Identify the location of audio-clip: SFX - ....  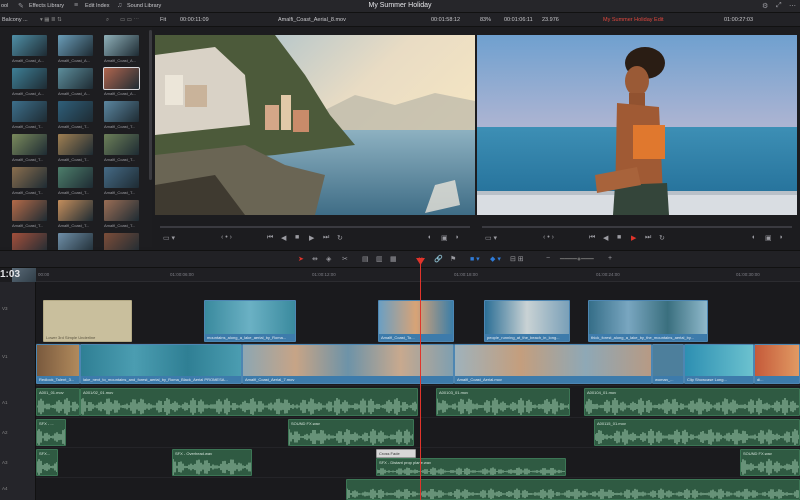
(51, 432).